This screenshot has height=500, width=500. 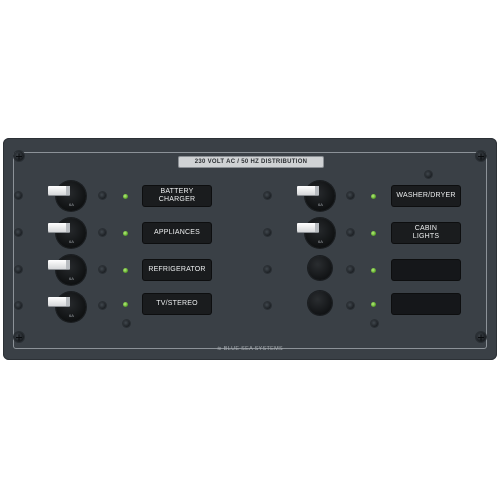 I want to click on circuit-label: REFRIGERATOR, so click(x=177, y=270).